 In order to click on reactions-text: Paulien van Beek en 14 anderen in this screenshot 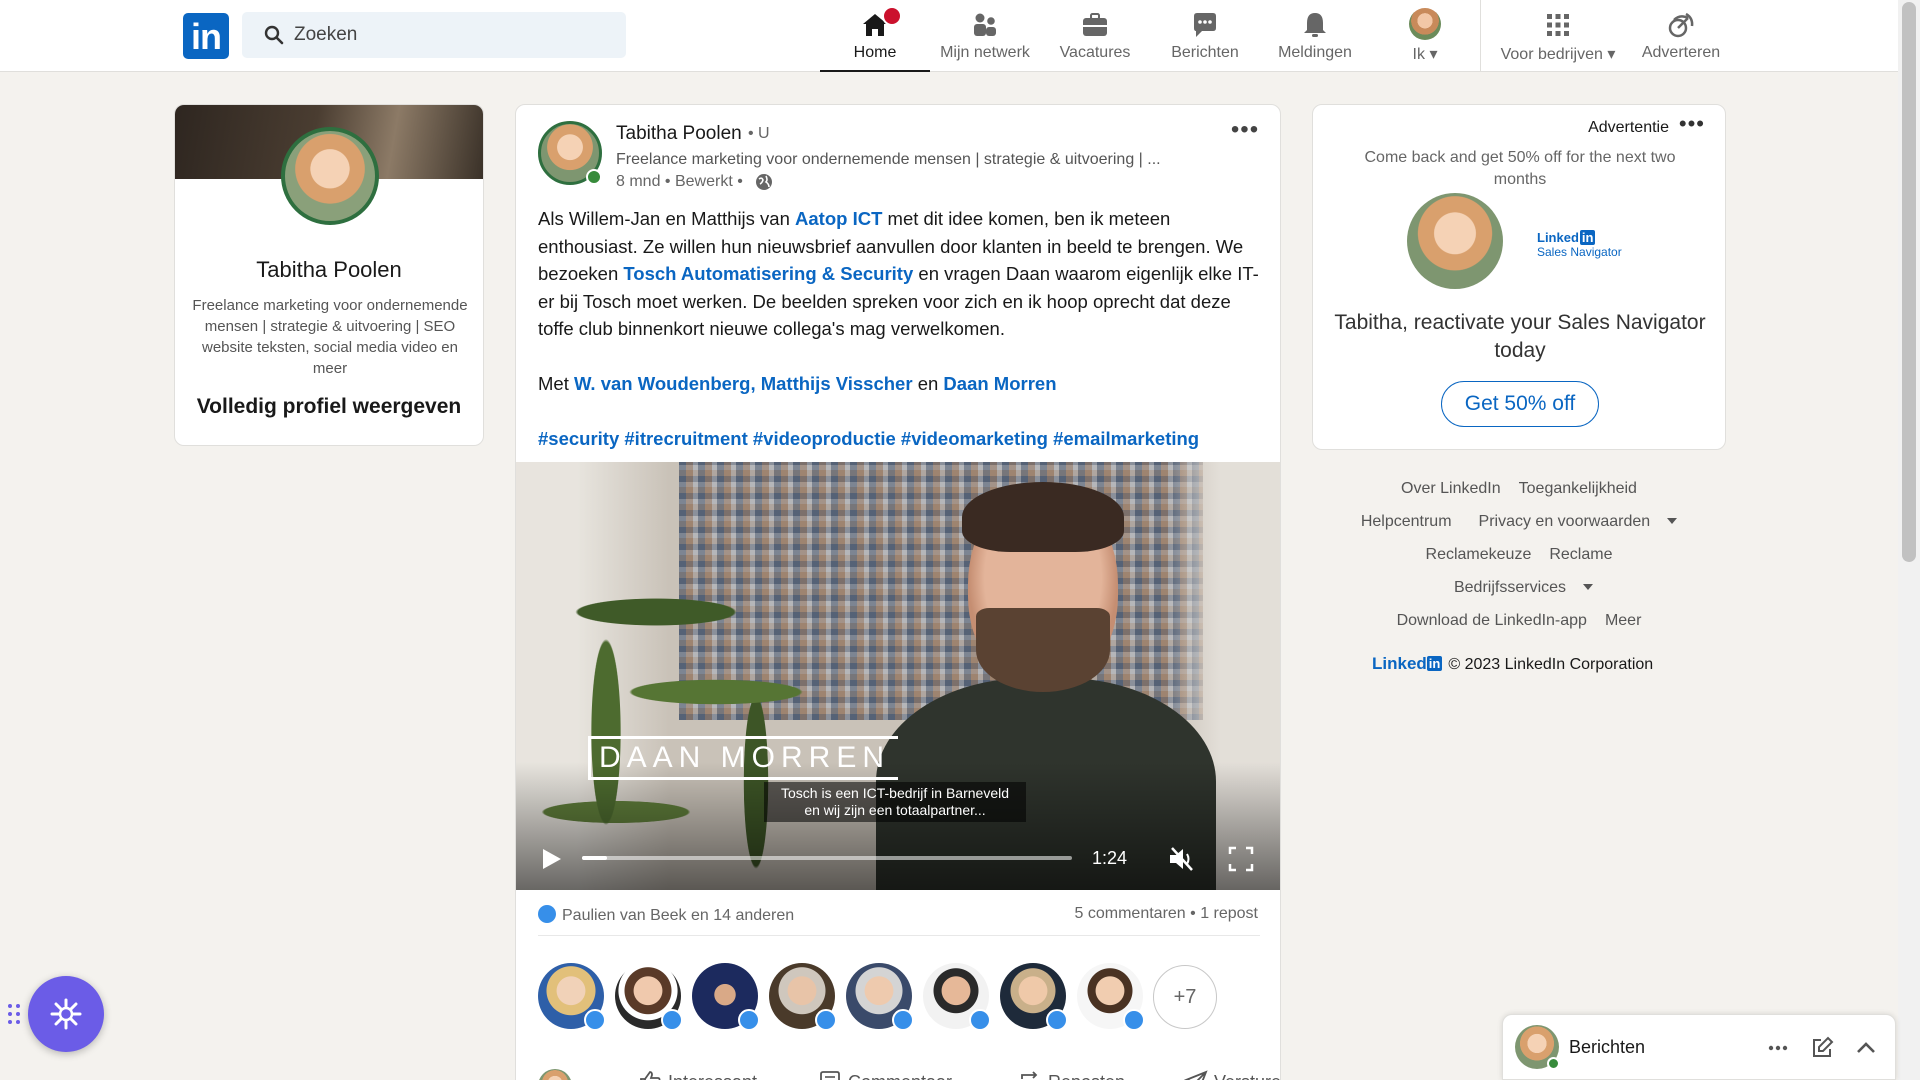, I will do `click(678, 915)`.